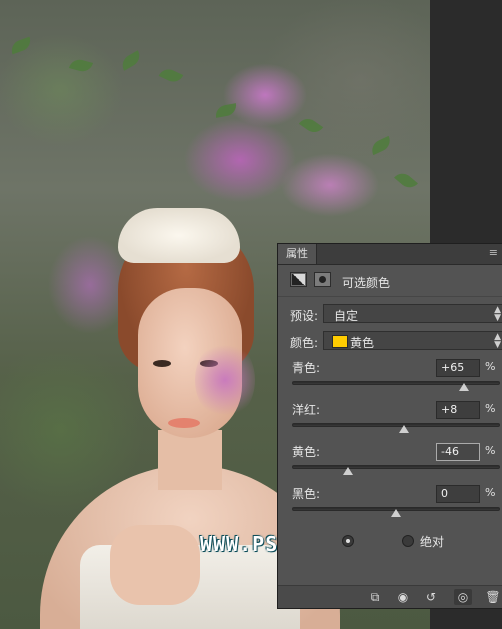 The width and height of the screenshot is (502, 629). What do you see at coordinates (432, 542) in the screenshot?
I see `absolute-label: 绝对` at bounding box center [432, 542].